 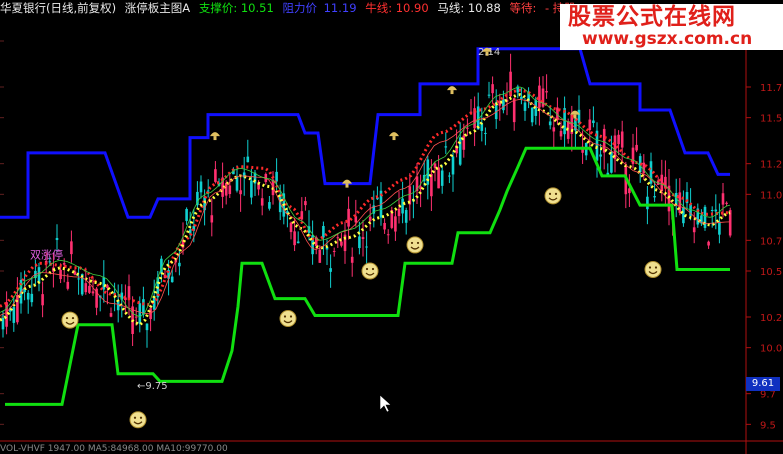 I want to click on bull-label: 牛线:, so click(x=379, y=8).